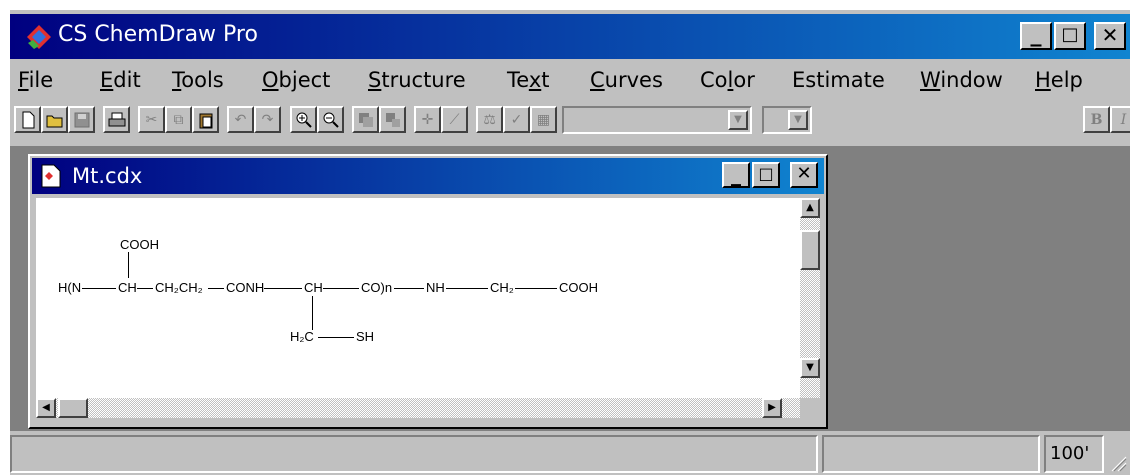 The width and height of the screenshot is (1130, 475). I want to click on document-titlebar: Mt.cdx _ □ ✕, so click(428, 176).